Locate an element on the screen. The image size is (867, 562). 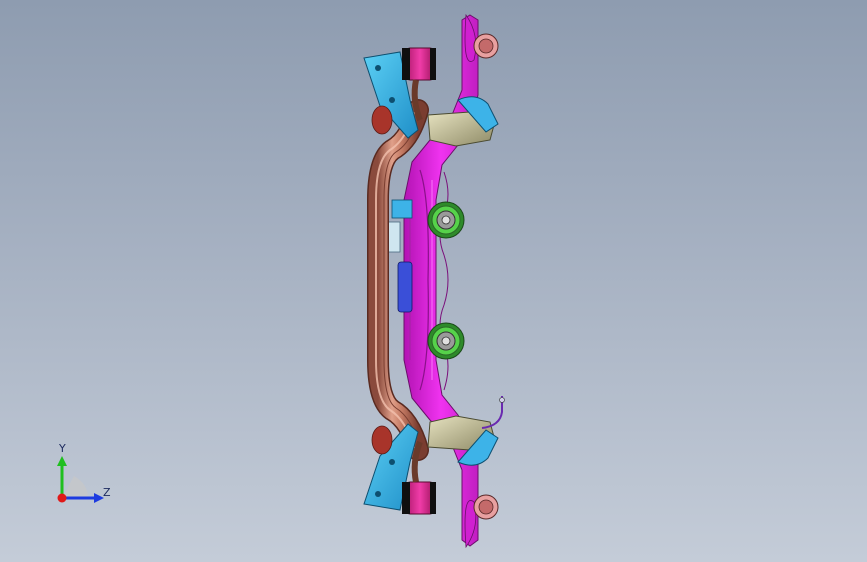
triad-plane-icon is located at coordinates (75, 487).